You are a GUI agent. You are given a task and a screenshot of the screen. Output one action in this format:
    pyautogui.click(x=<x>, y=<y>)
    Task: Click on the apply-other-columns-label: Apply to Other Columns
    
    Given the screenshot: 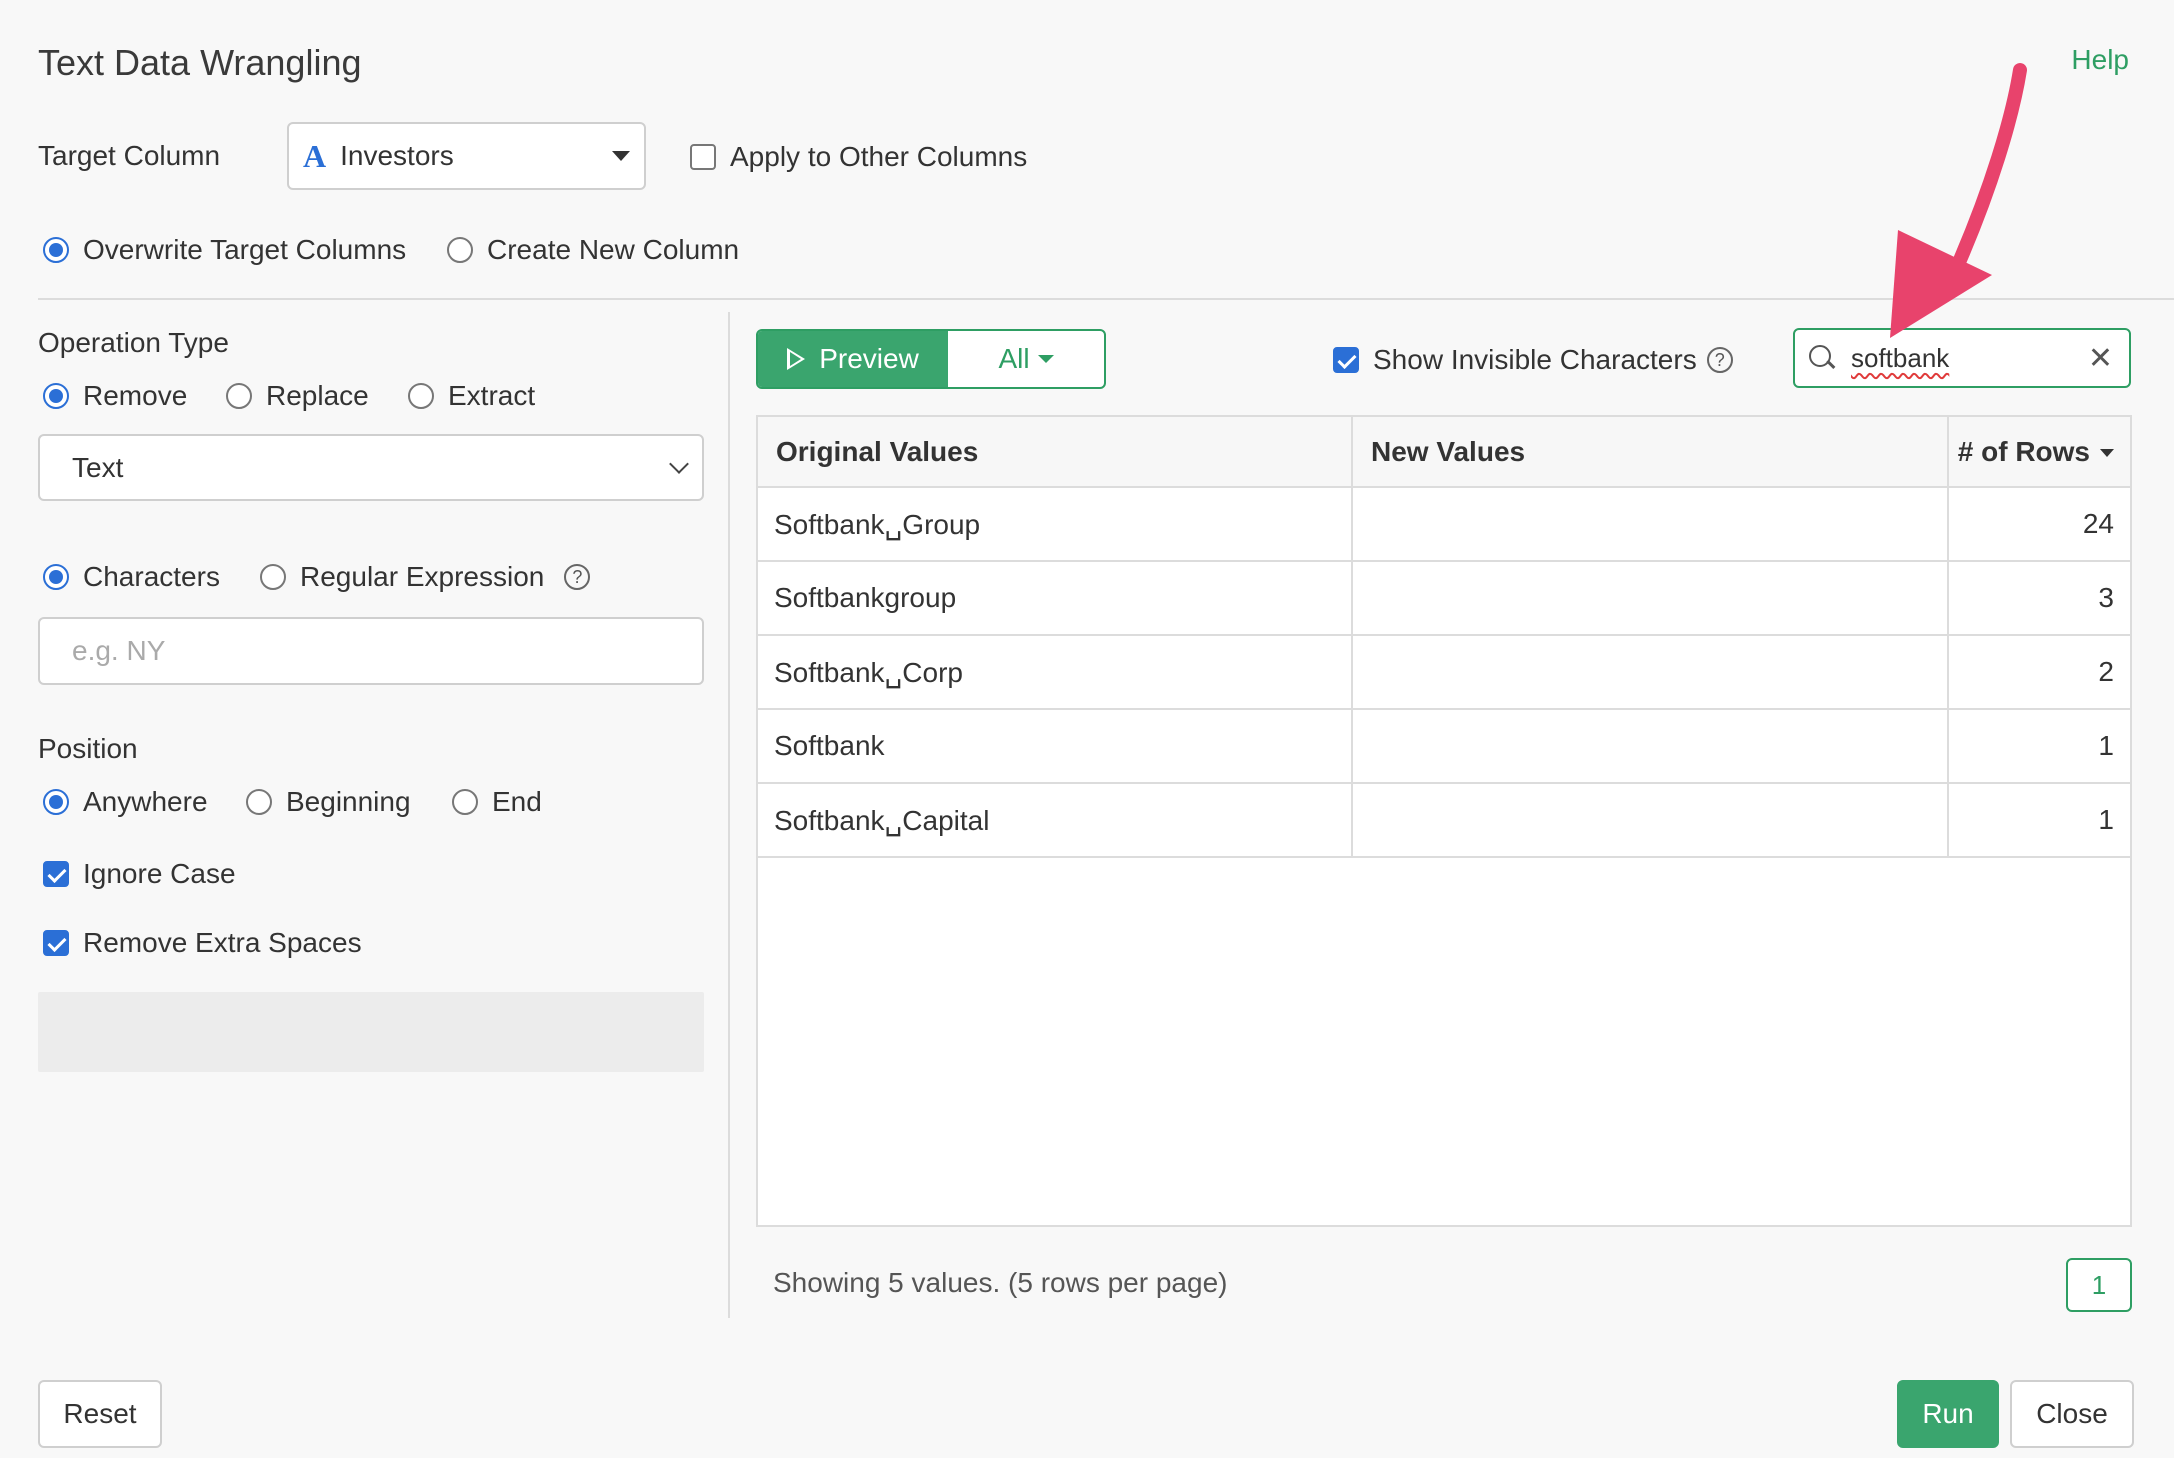 What is the action you would take?
    pyautogui.click(x=879, y=156)
    